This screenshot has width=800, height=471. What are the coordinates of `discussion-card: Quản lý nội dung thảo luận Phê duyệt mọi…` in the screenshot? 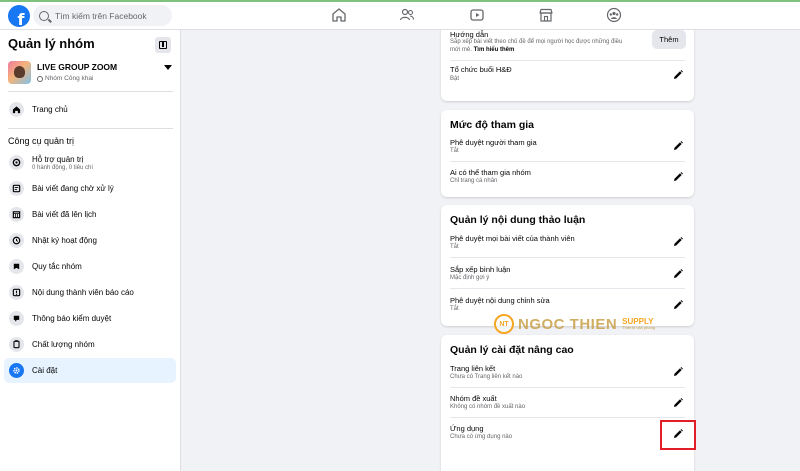 It's located at (567, 265).